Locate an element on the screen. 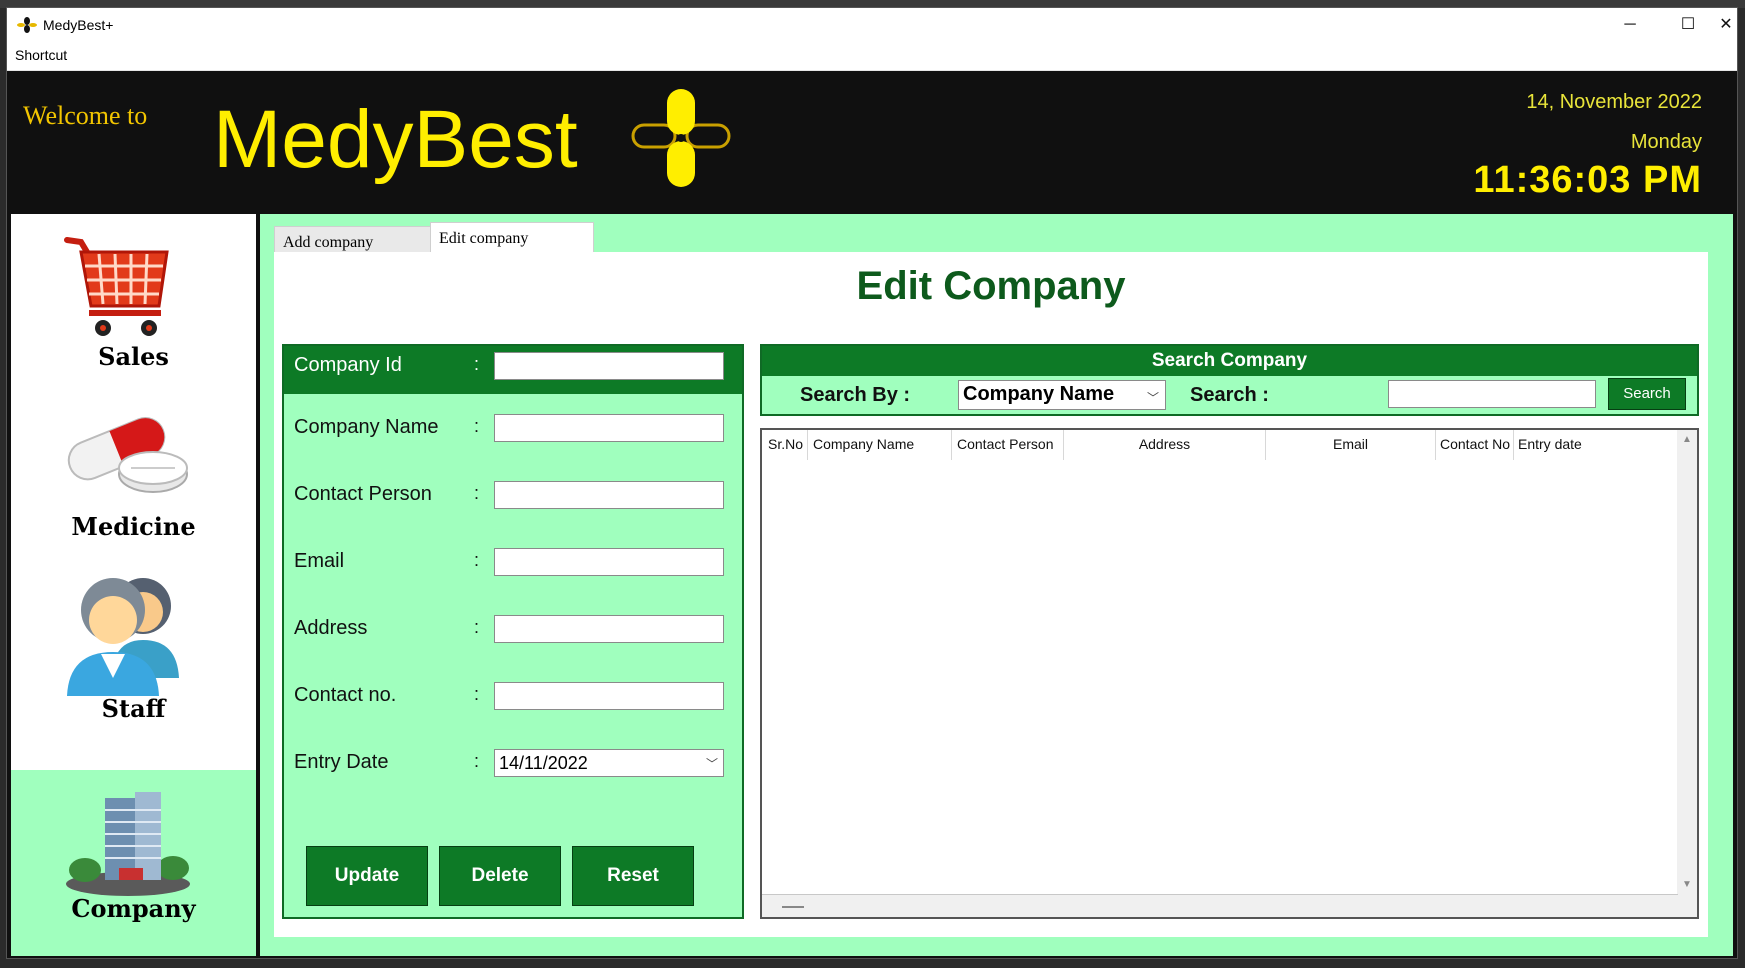 This screenshot has height=968, width=1745. reset-button: Reset is located at coordinates (633, 876).